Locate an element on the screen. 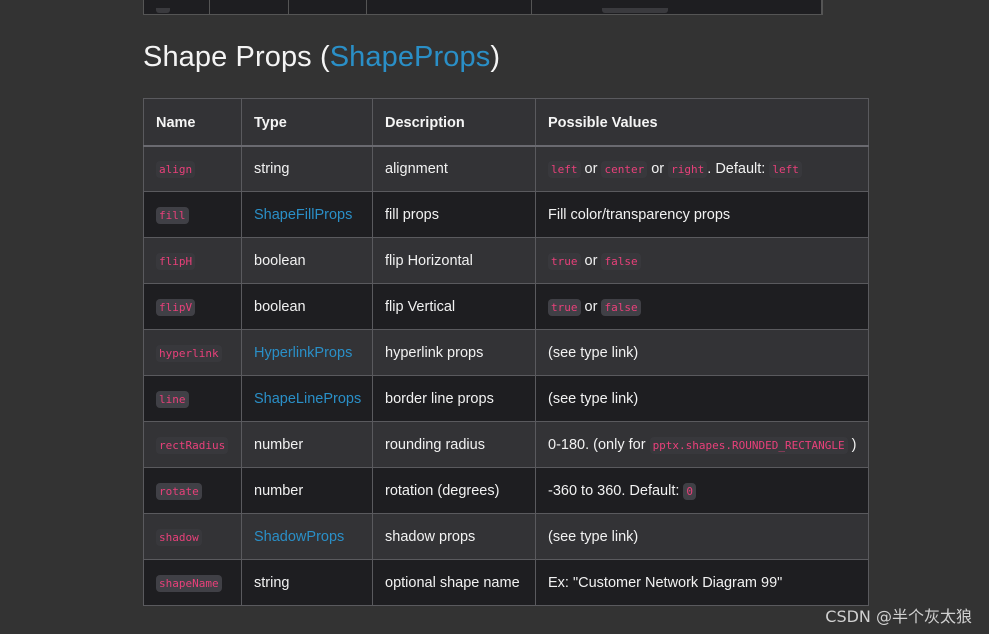  table-row: flipH boolean flip Horizontal true or false is located at coordinates (506, 260).